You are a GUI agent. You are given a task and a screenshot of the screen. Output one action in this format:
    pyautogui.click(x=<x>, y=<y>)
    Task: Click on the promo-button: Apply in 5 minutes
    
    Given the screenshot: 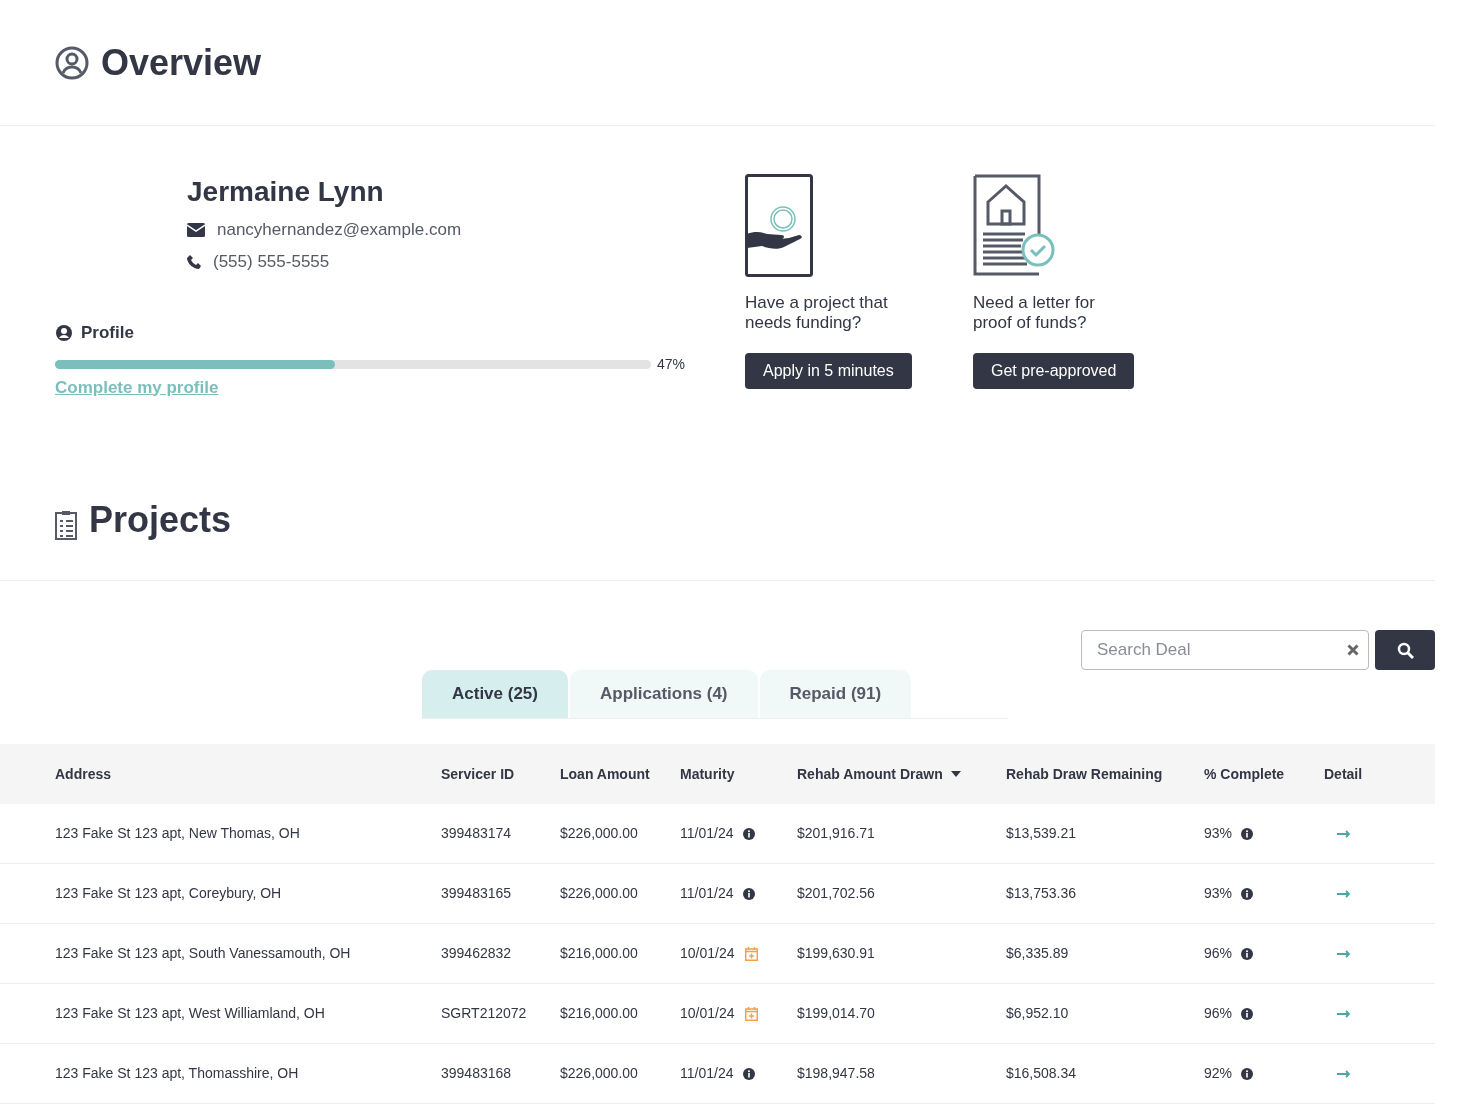 What is the action you would take?
    pyautogui.click(x=828, y=371)
    